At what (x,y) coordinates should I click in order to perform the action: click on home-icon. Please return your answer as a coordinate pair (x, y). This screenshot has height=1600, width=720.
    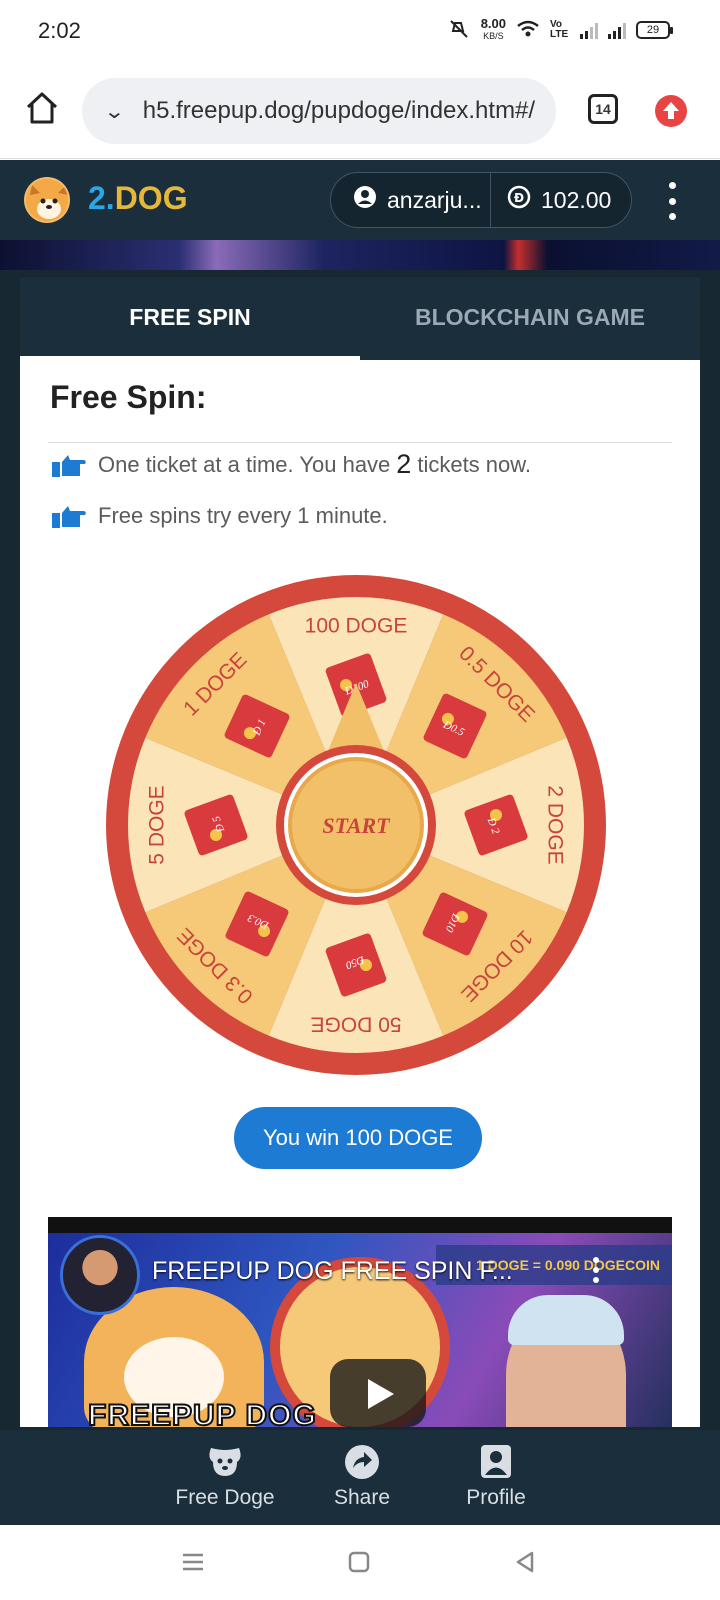
    Looking at the image, I should click on (42, 108).